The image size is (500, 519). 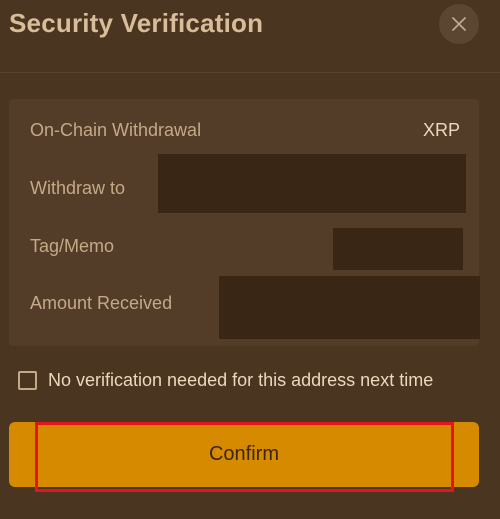 What do you see at coordinates (72, 246) in the screenshot?
I see `tag-memo-label: Tag/Memo` at bounding box center [72, 246].